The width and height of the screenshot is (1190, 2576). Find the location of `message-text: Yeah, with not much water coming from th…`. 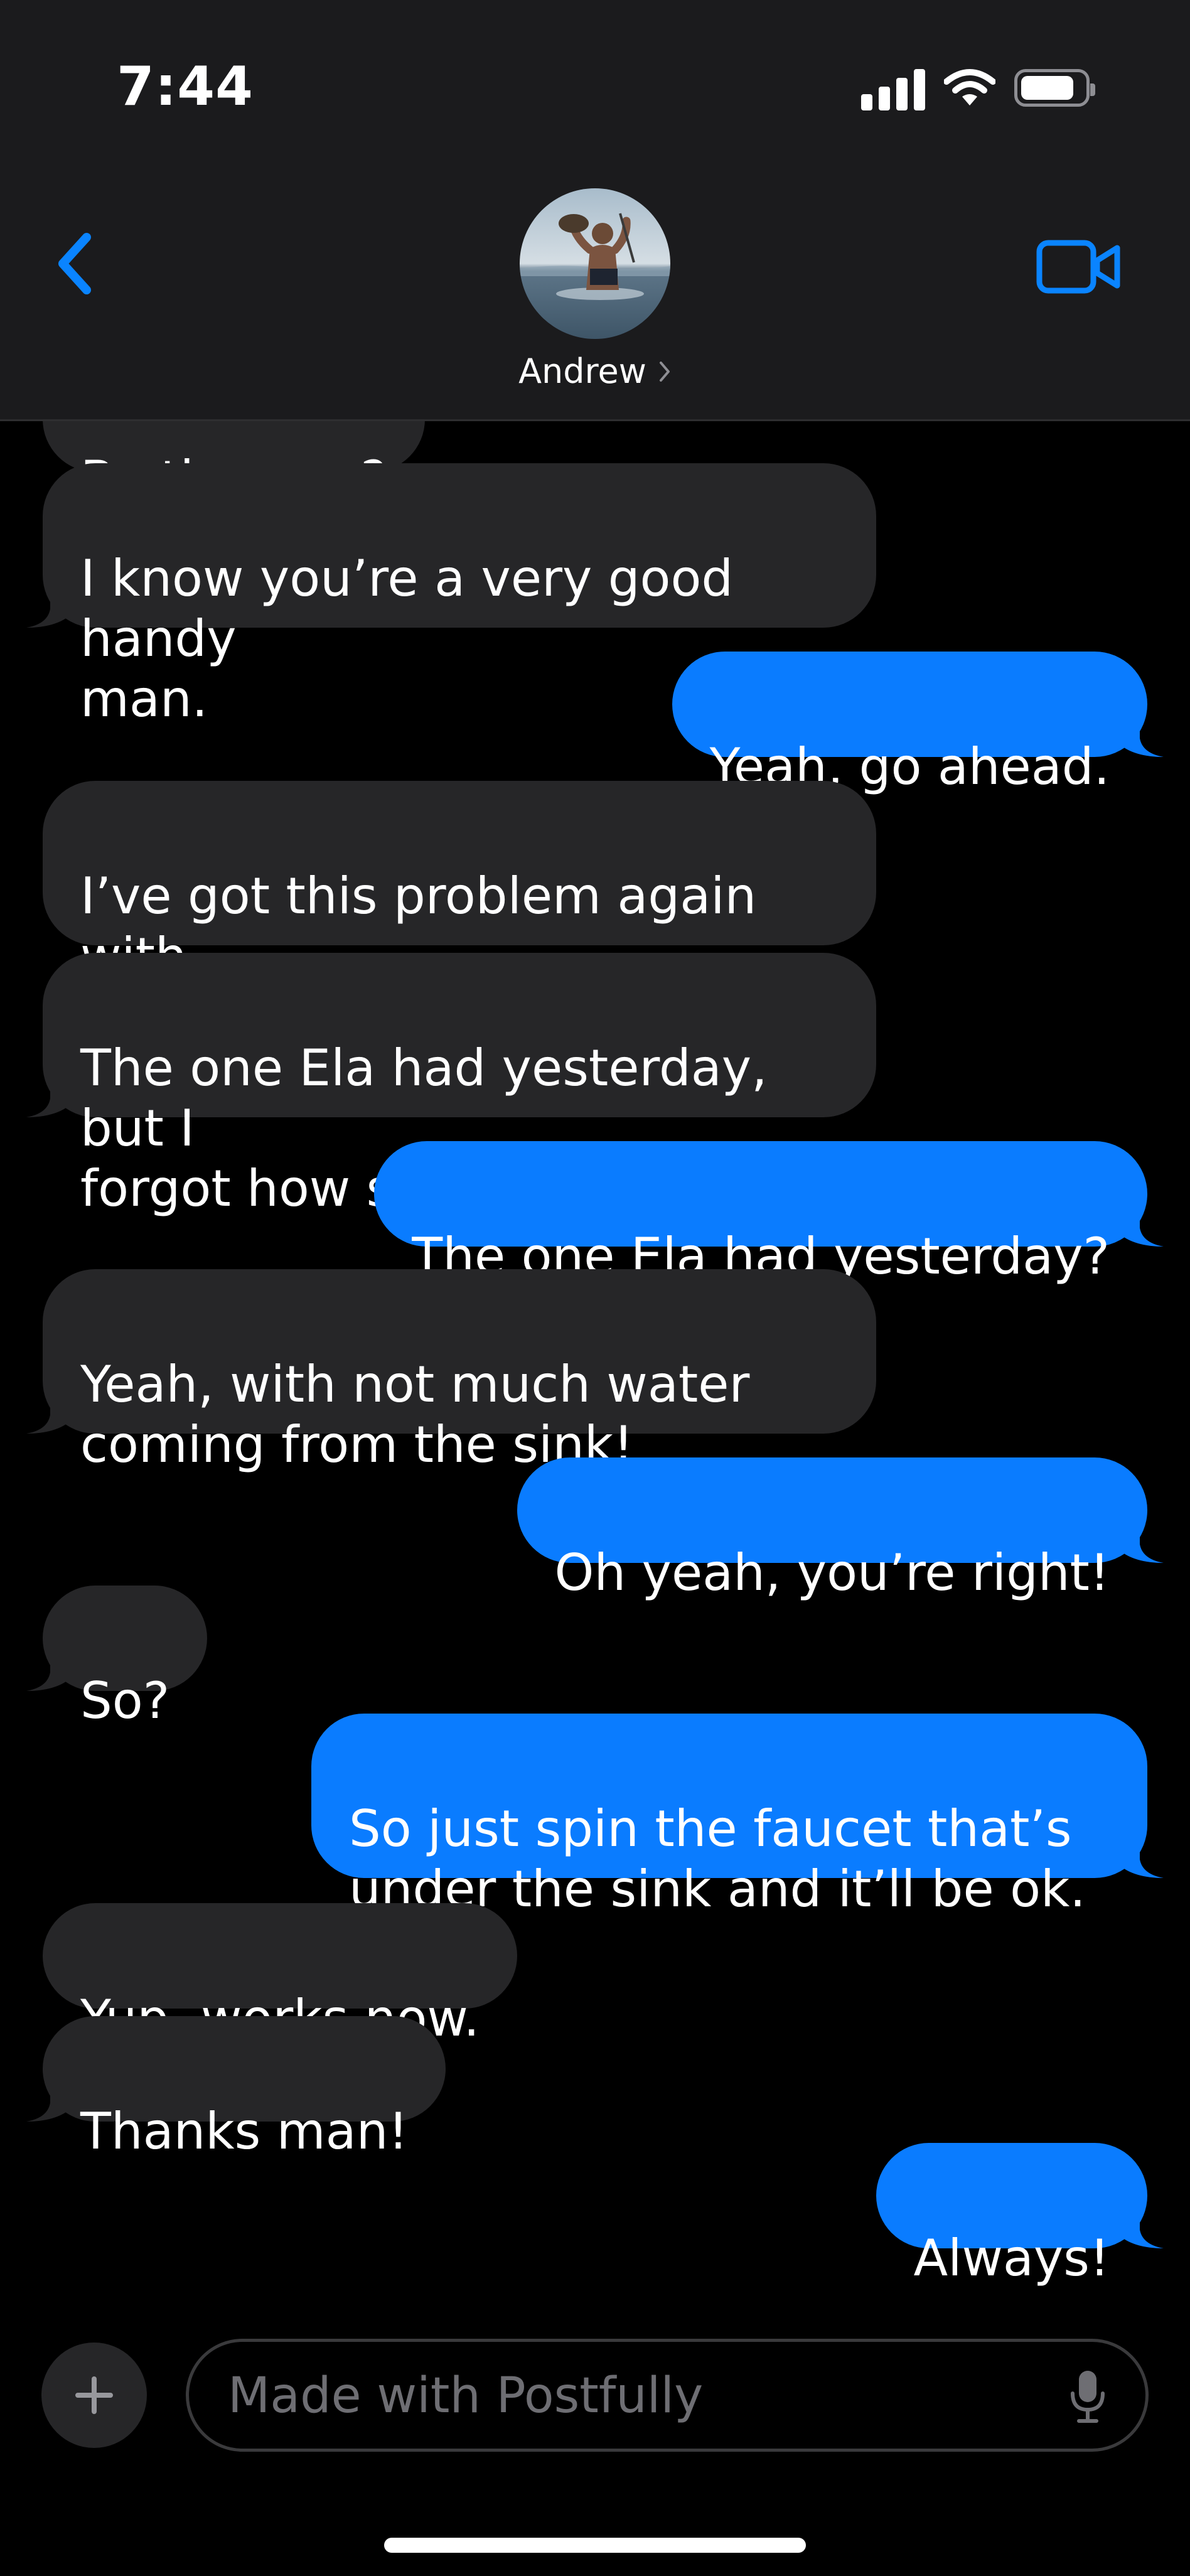

message-text: Yeah, with not much water coming from th… is located at coordinates (415, 1414).